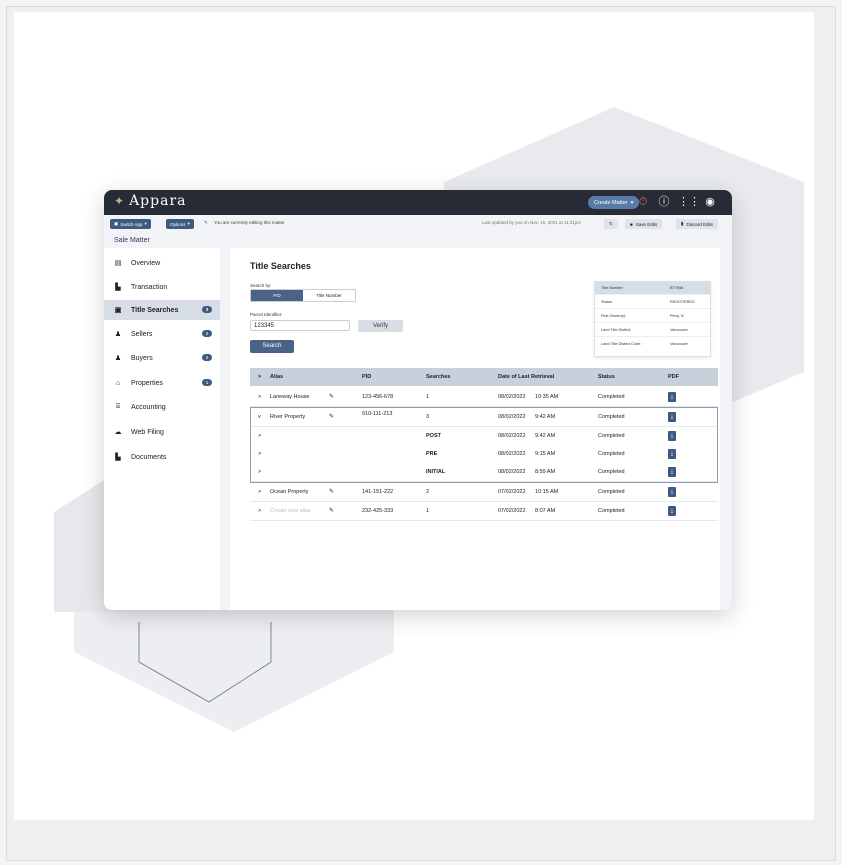 This screenshot has width=842, height=865. What do you see at coordinates (679, 330) in the screenshot?
I see `info-value: Vancouver` at bounding box center [679, 330].